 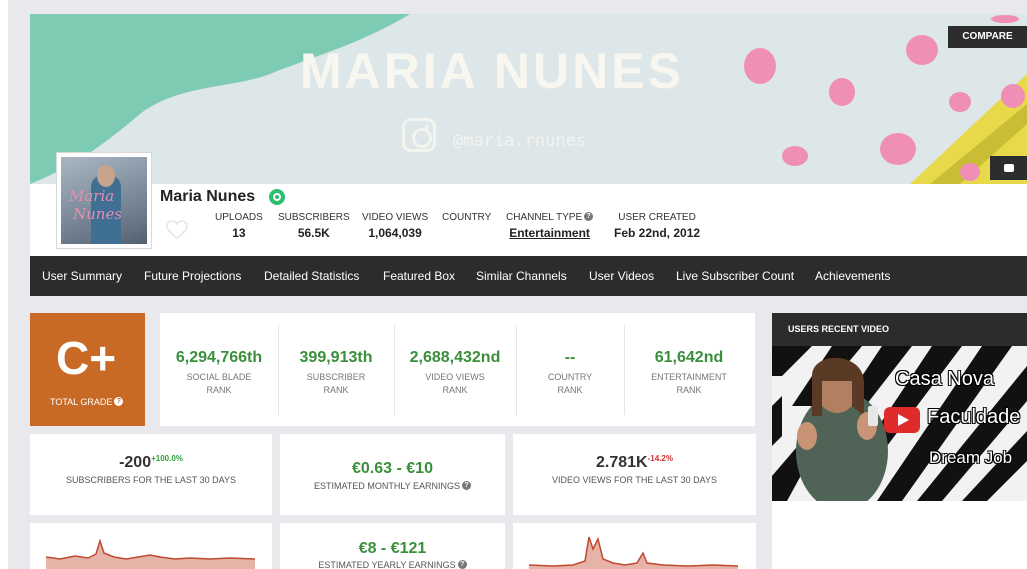 What do you see at coordinates (467, 217) in the screenshot?
I see `stat-country: COUNTRY` at bounding box center [467, 217].